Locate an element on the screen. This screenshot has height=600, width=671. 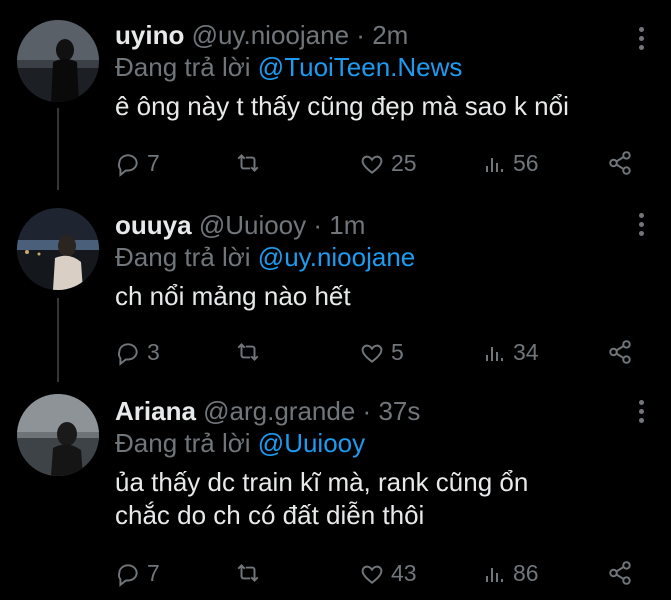
tweet-header: uyino @uy.nioojane · 2m is located at coordinates (383, 35).